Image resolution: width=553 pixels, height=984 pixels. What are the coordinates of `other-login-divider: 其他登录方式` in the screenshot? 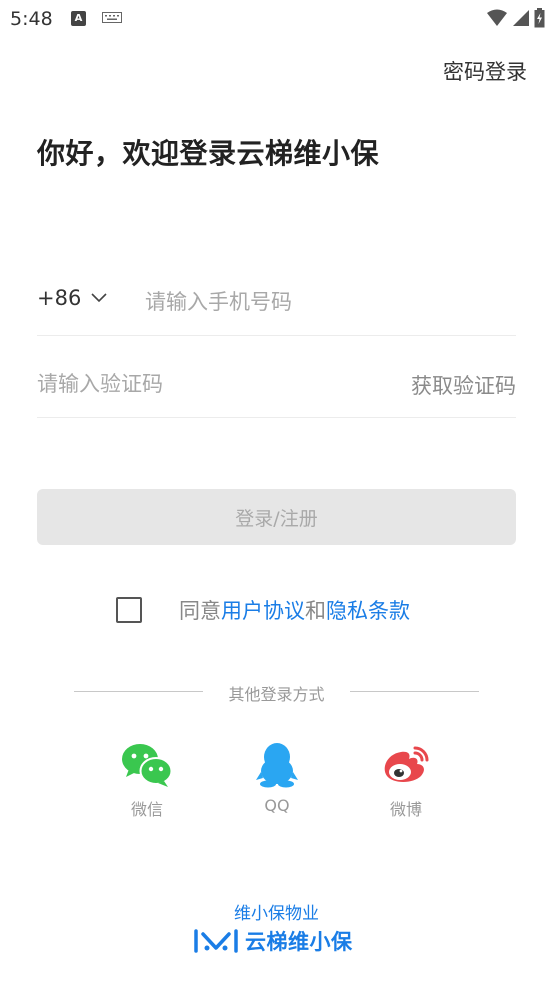 It's located at (276, 692).